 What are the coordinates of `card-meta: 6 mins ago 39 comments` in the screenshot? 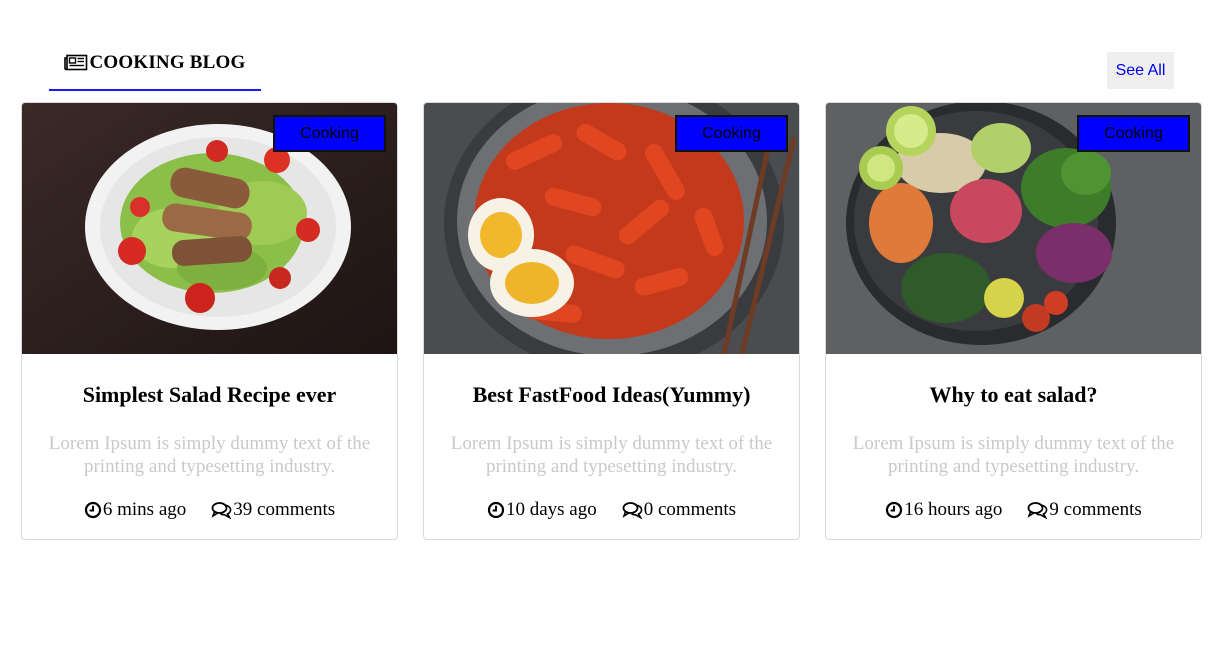 It's located at (209, 510).